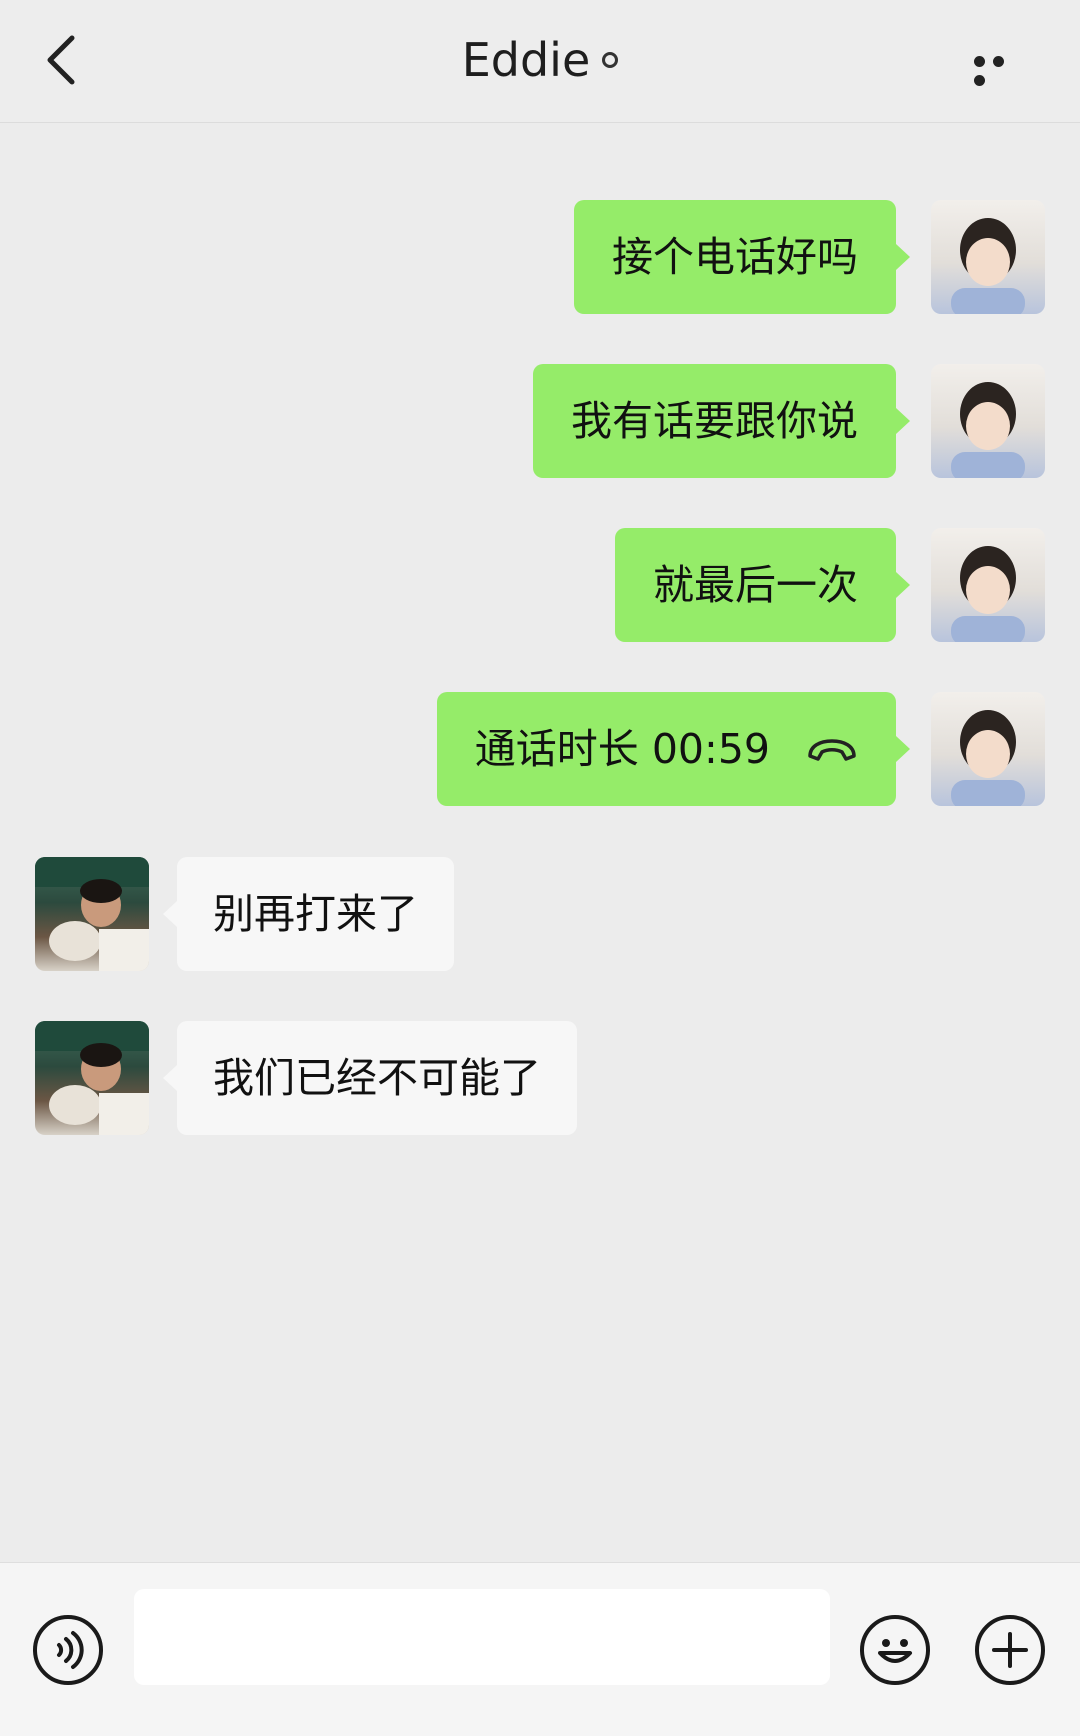  I want to click on input-toolbar, so click(540, 1649).